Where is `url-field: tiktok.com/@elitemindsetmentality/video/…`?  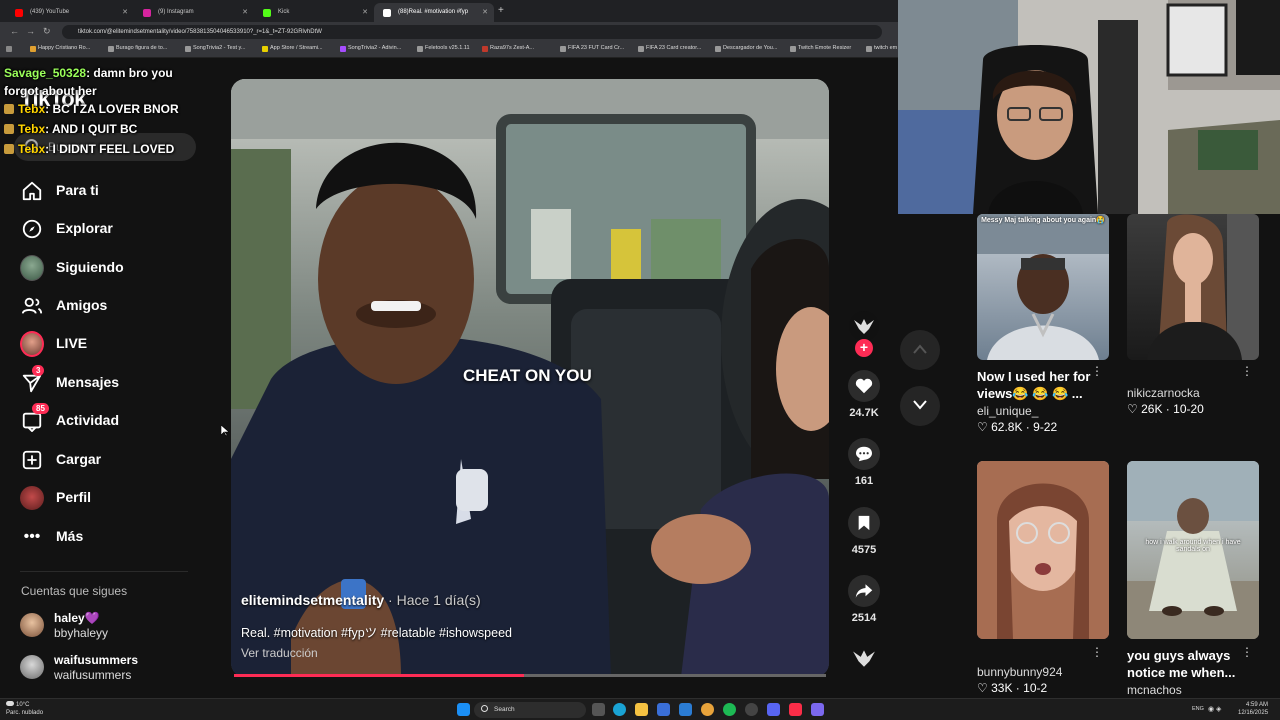 url-field: tiktok.com/@elitemindsetmentality/video/… is located at coordinates (472, 32).